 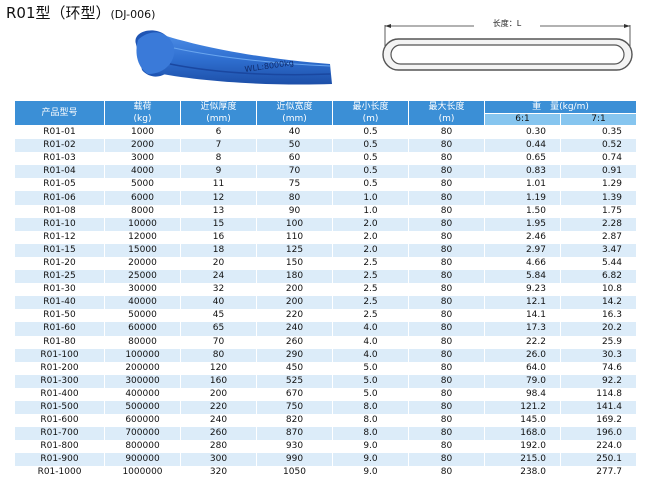 I want to click on cell-weight-6-1: 145.0, so click(x=522, y=421).